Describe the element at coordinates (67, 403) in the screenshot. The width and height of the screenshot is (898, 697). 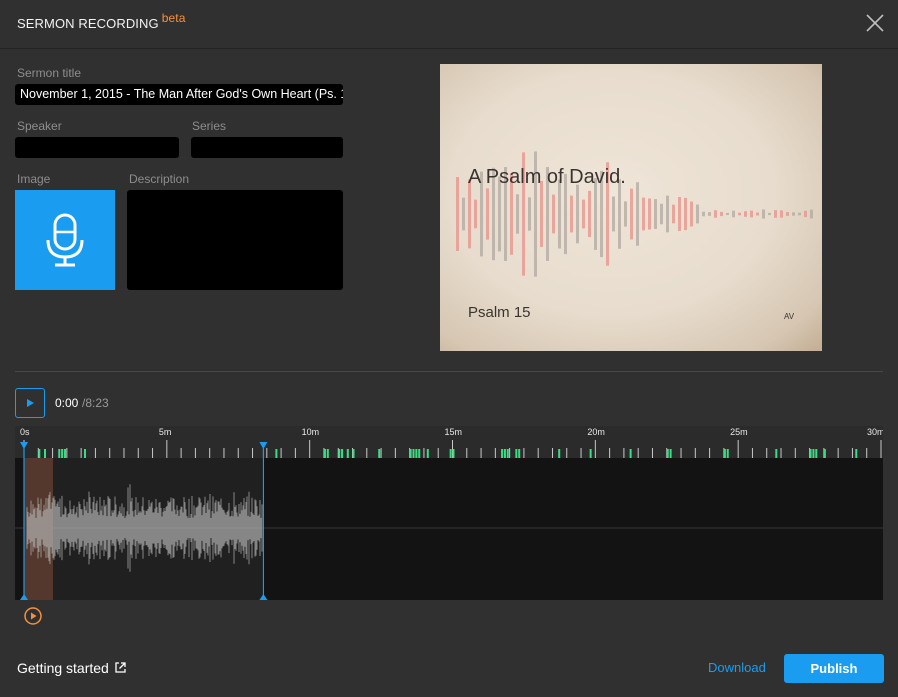
I see `current-time: 0:00` at that location.